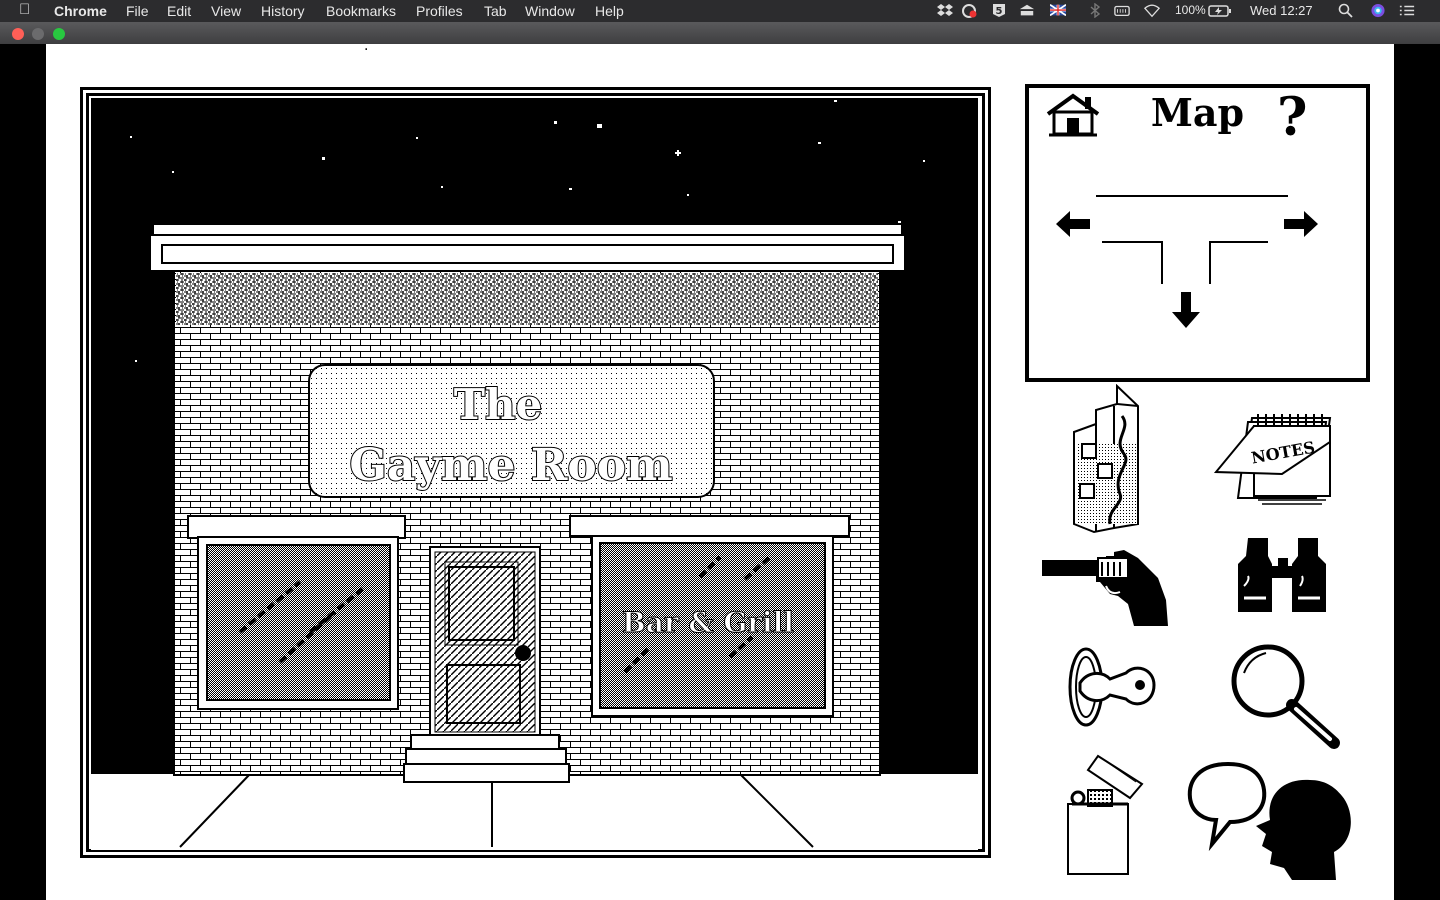  What do you see at coordinates (1301, 224) in the screenshot?
I see `right-arrow-icon` at bounding box center [1301, 224].